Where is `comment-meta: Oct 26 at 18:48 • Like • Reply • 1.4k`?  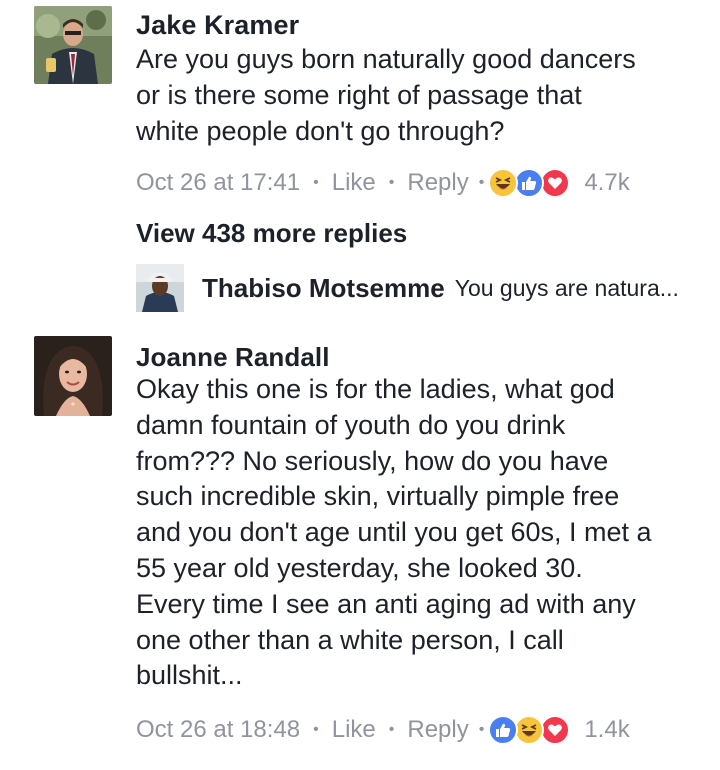 comment-meta: Oct 26 at 18:48 • Like • Reply • 1.4k is located at coordinates (383, 730).